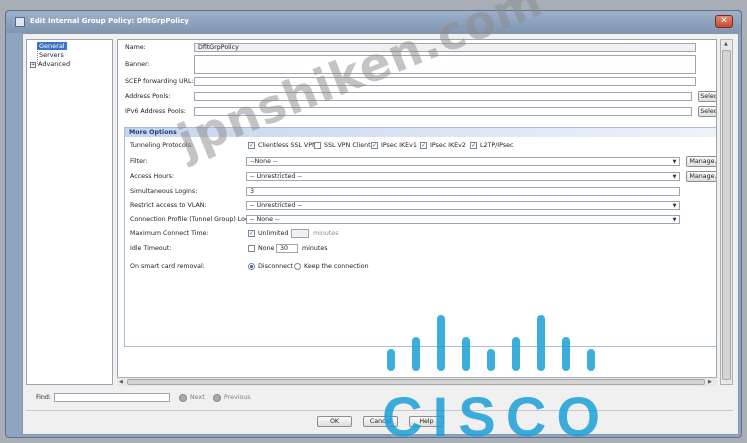 Image resolution: width=747 pixels, height=443 pixels. What do you see at coordinates (463, 191) in the screenshot?
I see `simultaneous-logins-field: 3` at bounding box center [463, 191].